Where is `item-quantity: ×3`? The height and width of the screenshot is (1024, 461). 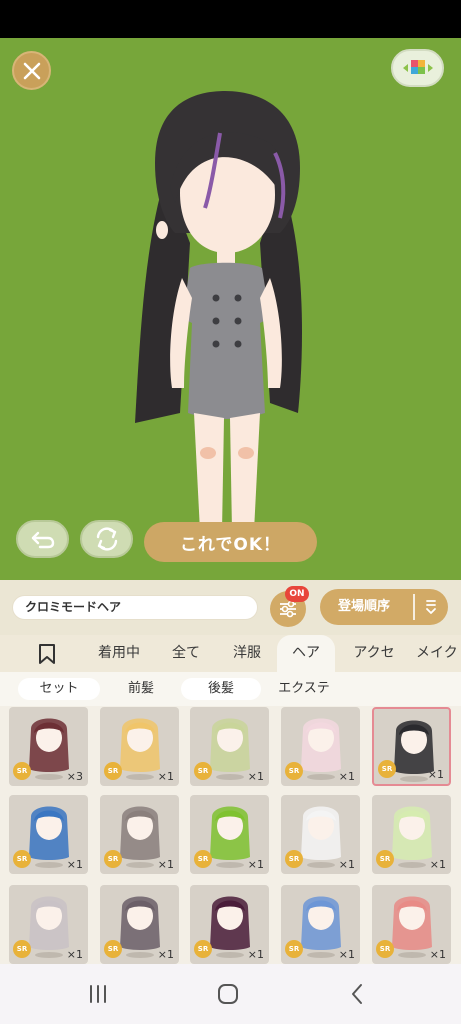
item-quantity: ×3 is located at coordinates (74, 776).